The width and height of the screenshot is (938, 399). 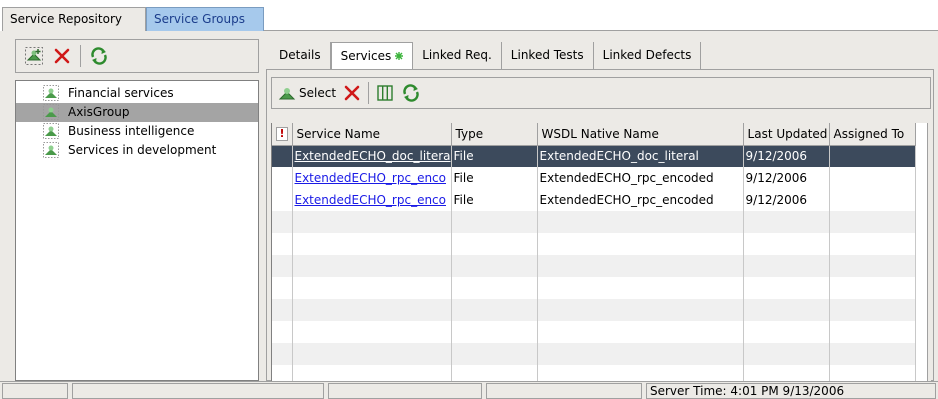 I want to click on delete-icon, so click(x=62, y=56).